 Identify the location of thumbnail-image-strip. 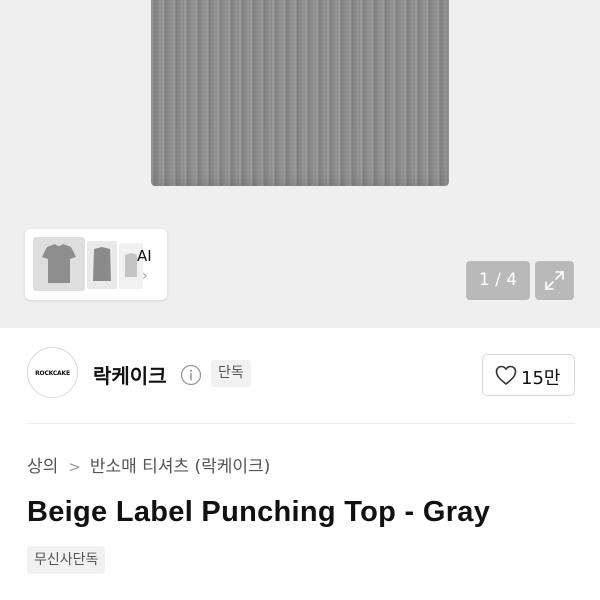
(91, 265).